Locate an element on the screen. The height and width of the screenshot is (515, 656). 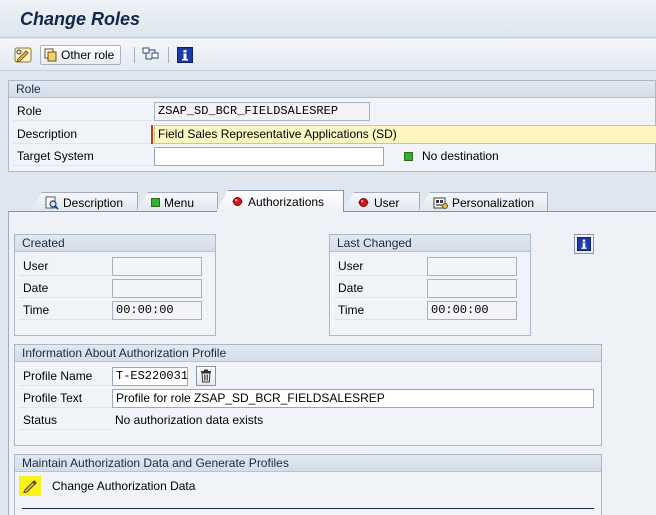
created-time-field: 00:00:00 is located at coordinates (157, 310).